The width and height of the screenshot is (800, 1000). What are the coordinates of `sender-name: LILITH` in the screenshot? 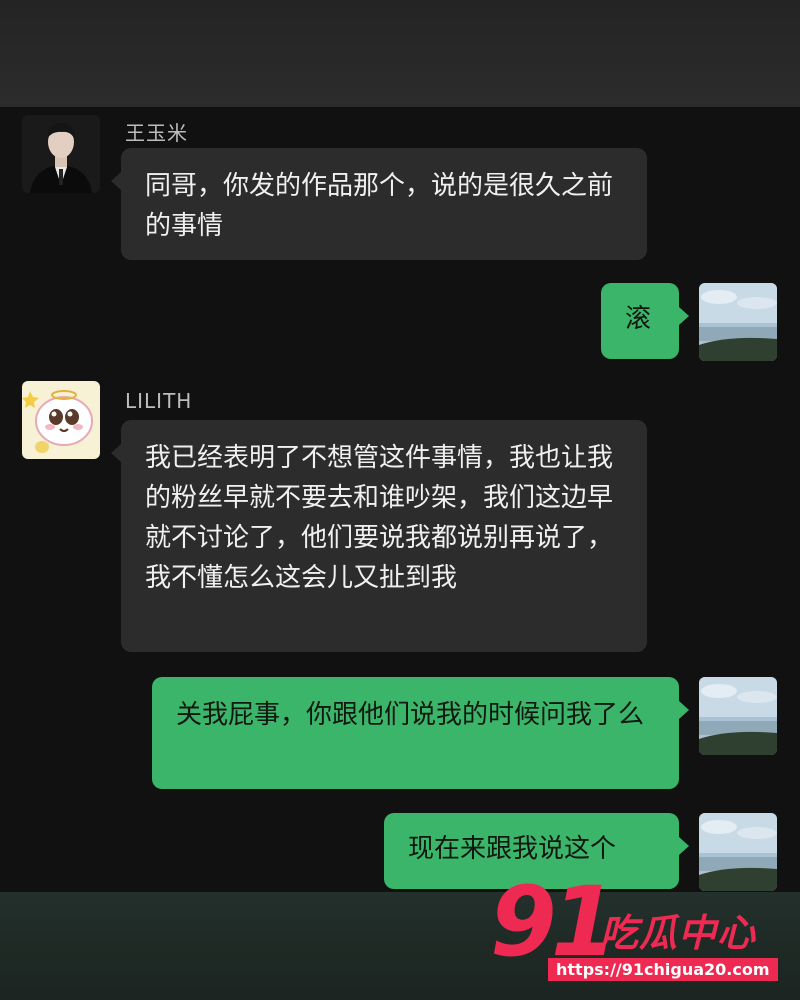 It's located at (159, 401).